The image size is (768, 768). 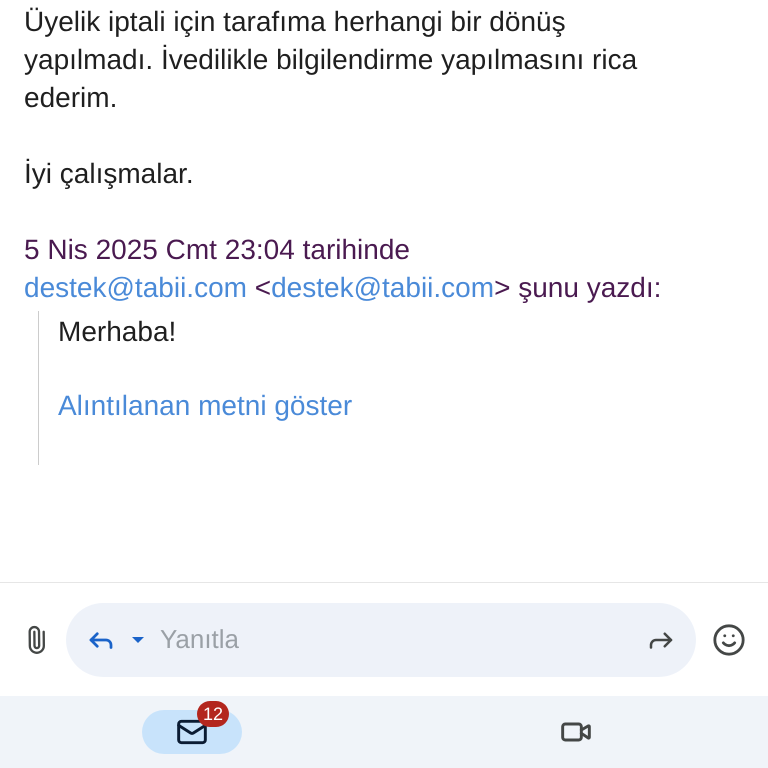 What do you see at coordinates (213, 714) in the screenshot?
I see `unread-badge: 12` at bounding box center [213, 714].